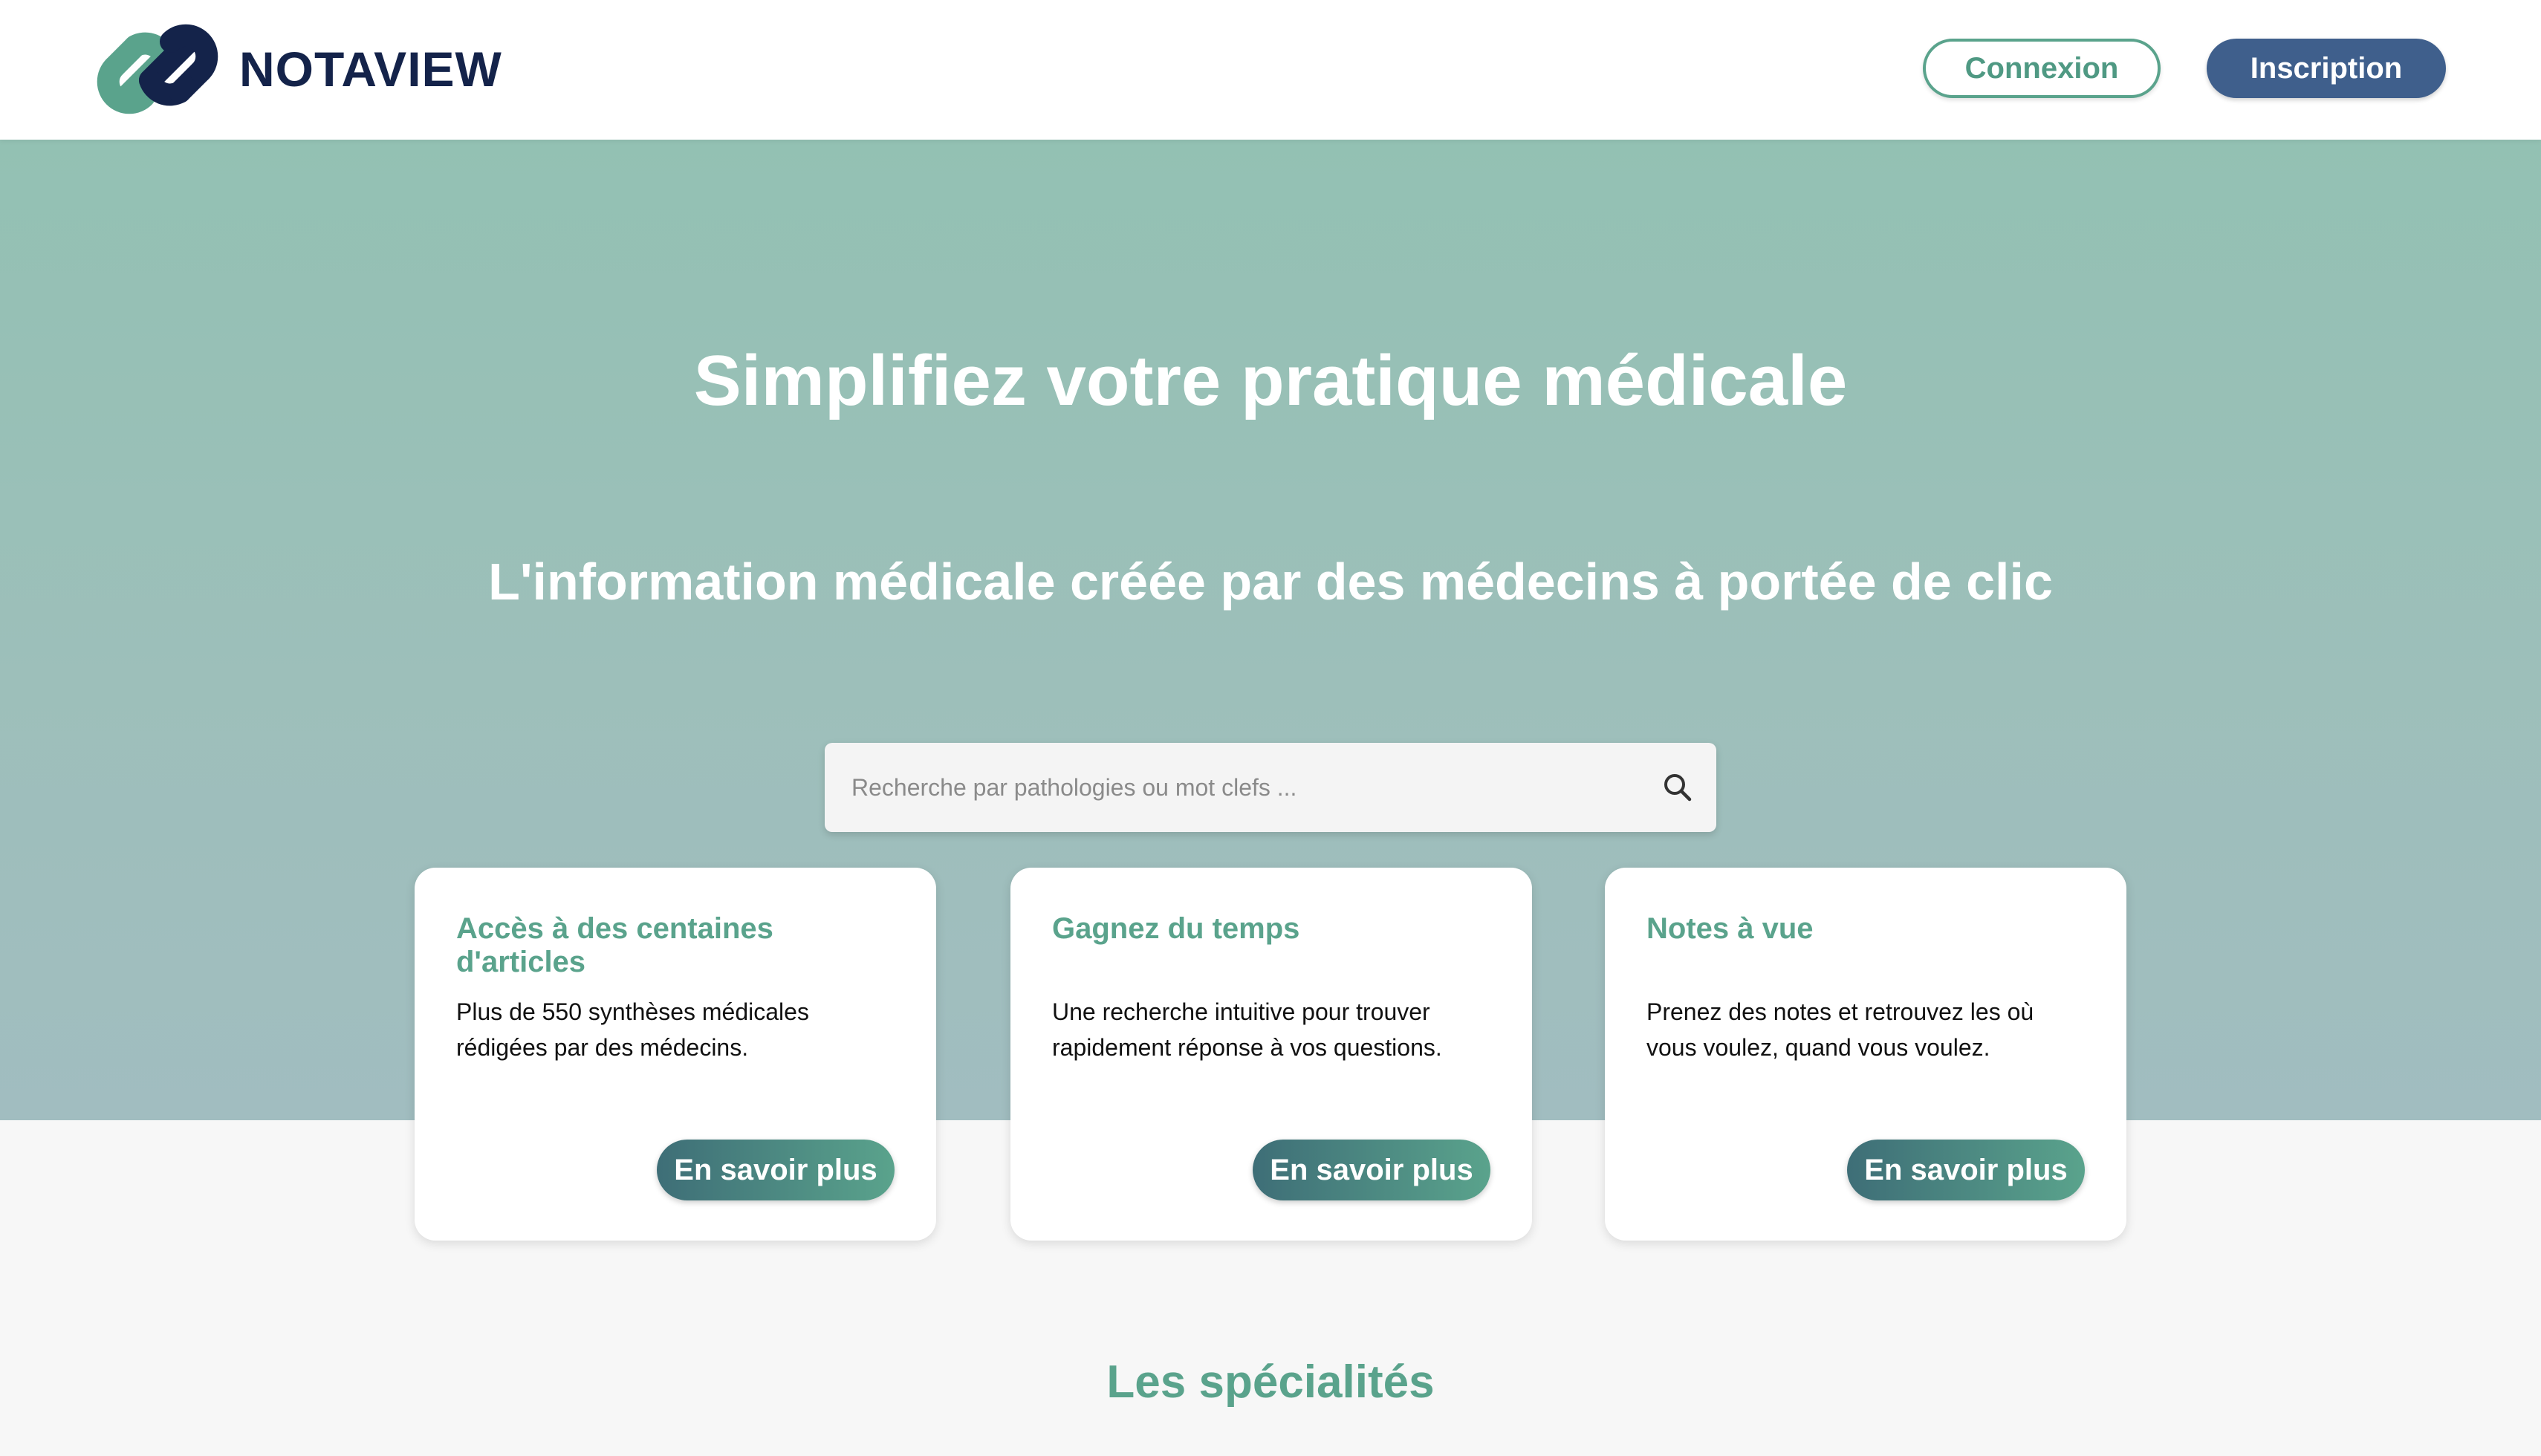 The height and width of the screenshot is (1456, 2541). Describe the element at coordinates (1730, 929) in the screenshot. I see `card-title: Notes à vue` at that location.